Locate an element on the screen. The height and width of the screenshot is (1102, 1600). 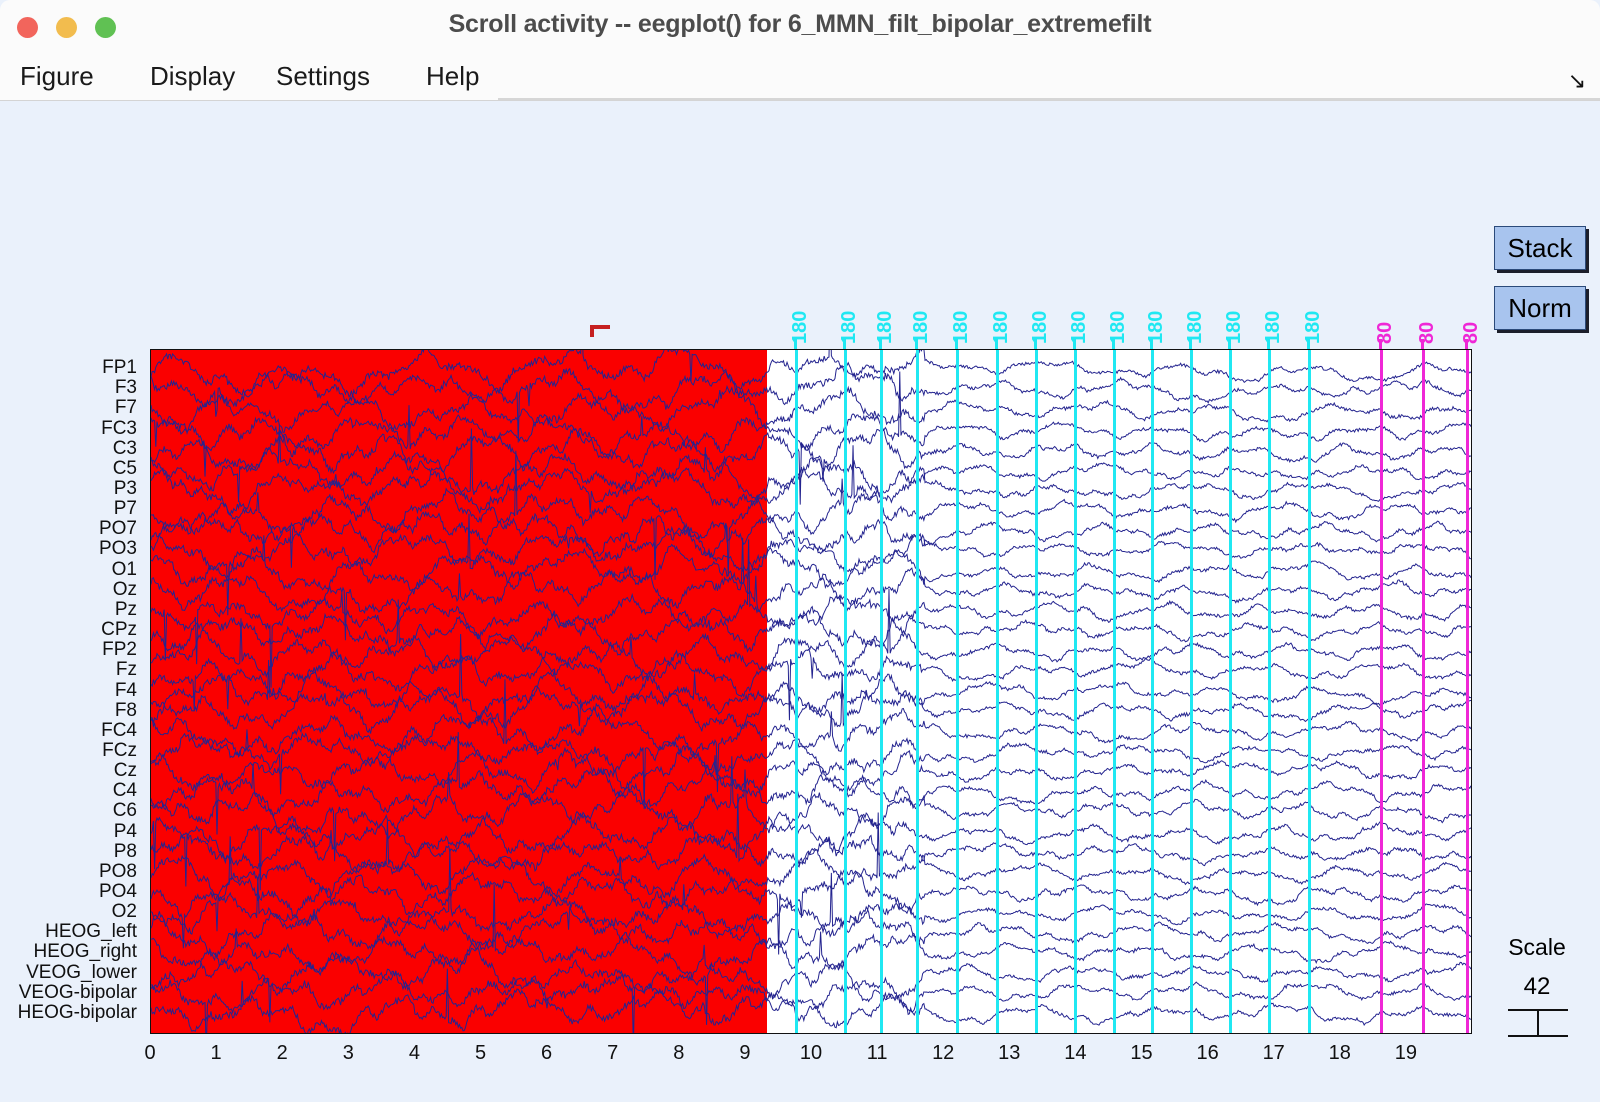
x-axis-ticks: 0 1 2 3 4 5 6 7 8 9 10 11 12 13 14 15 16 17 18 19 is located at coordinates (808, 1054).